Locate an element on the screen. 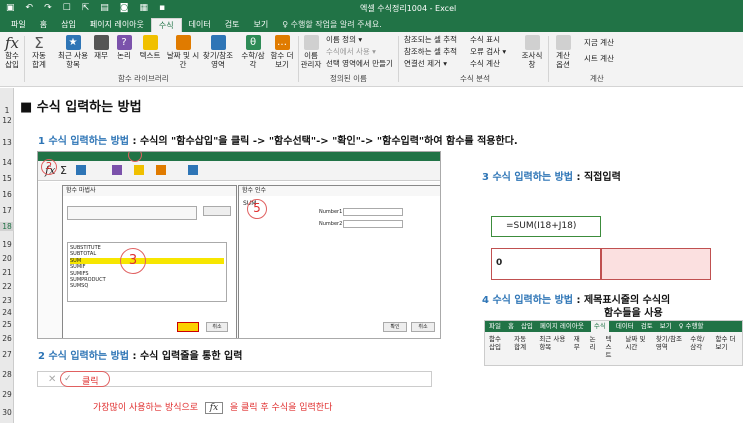  row-header: 14 is located at coordinates (7, 162).